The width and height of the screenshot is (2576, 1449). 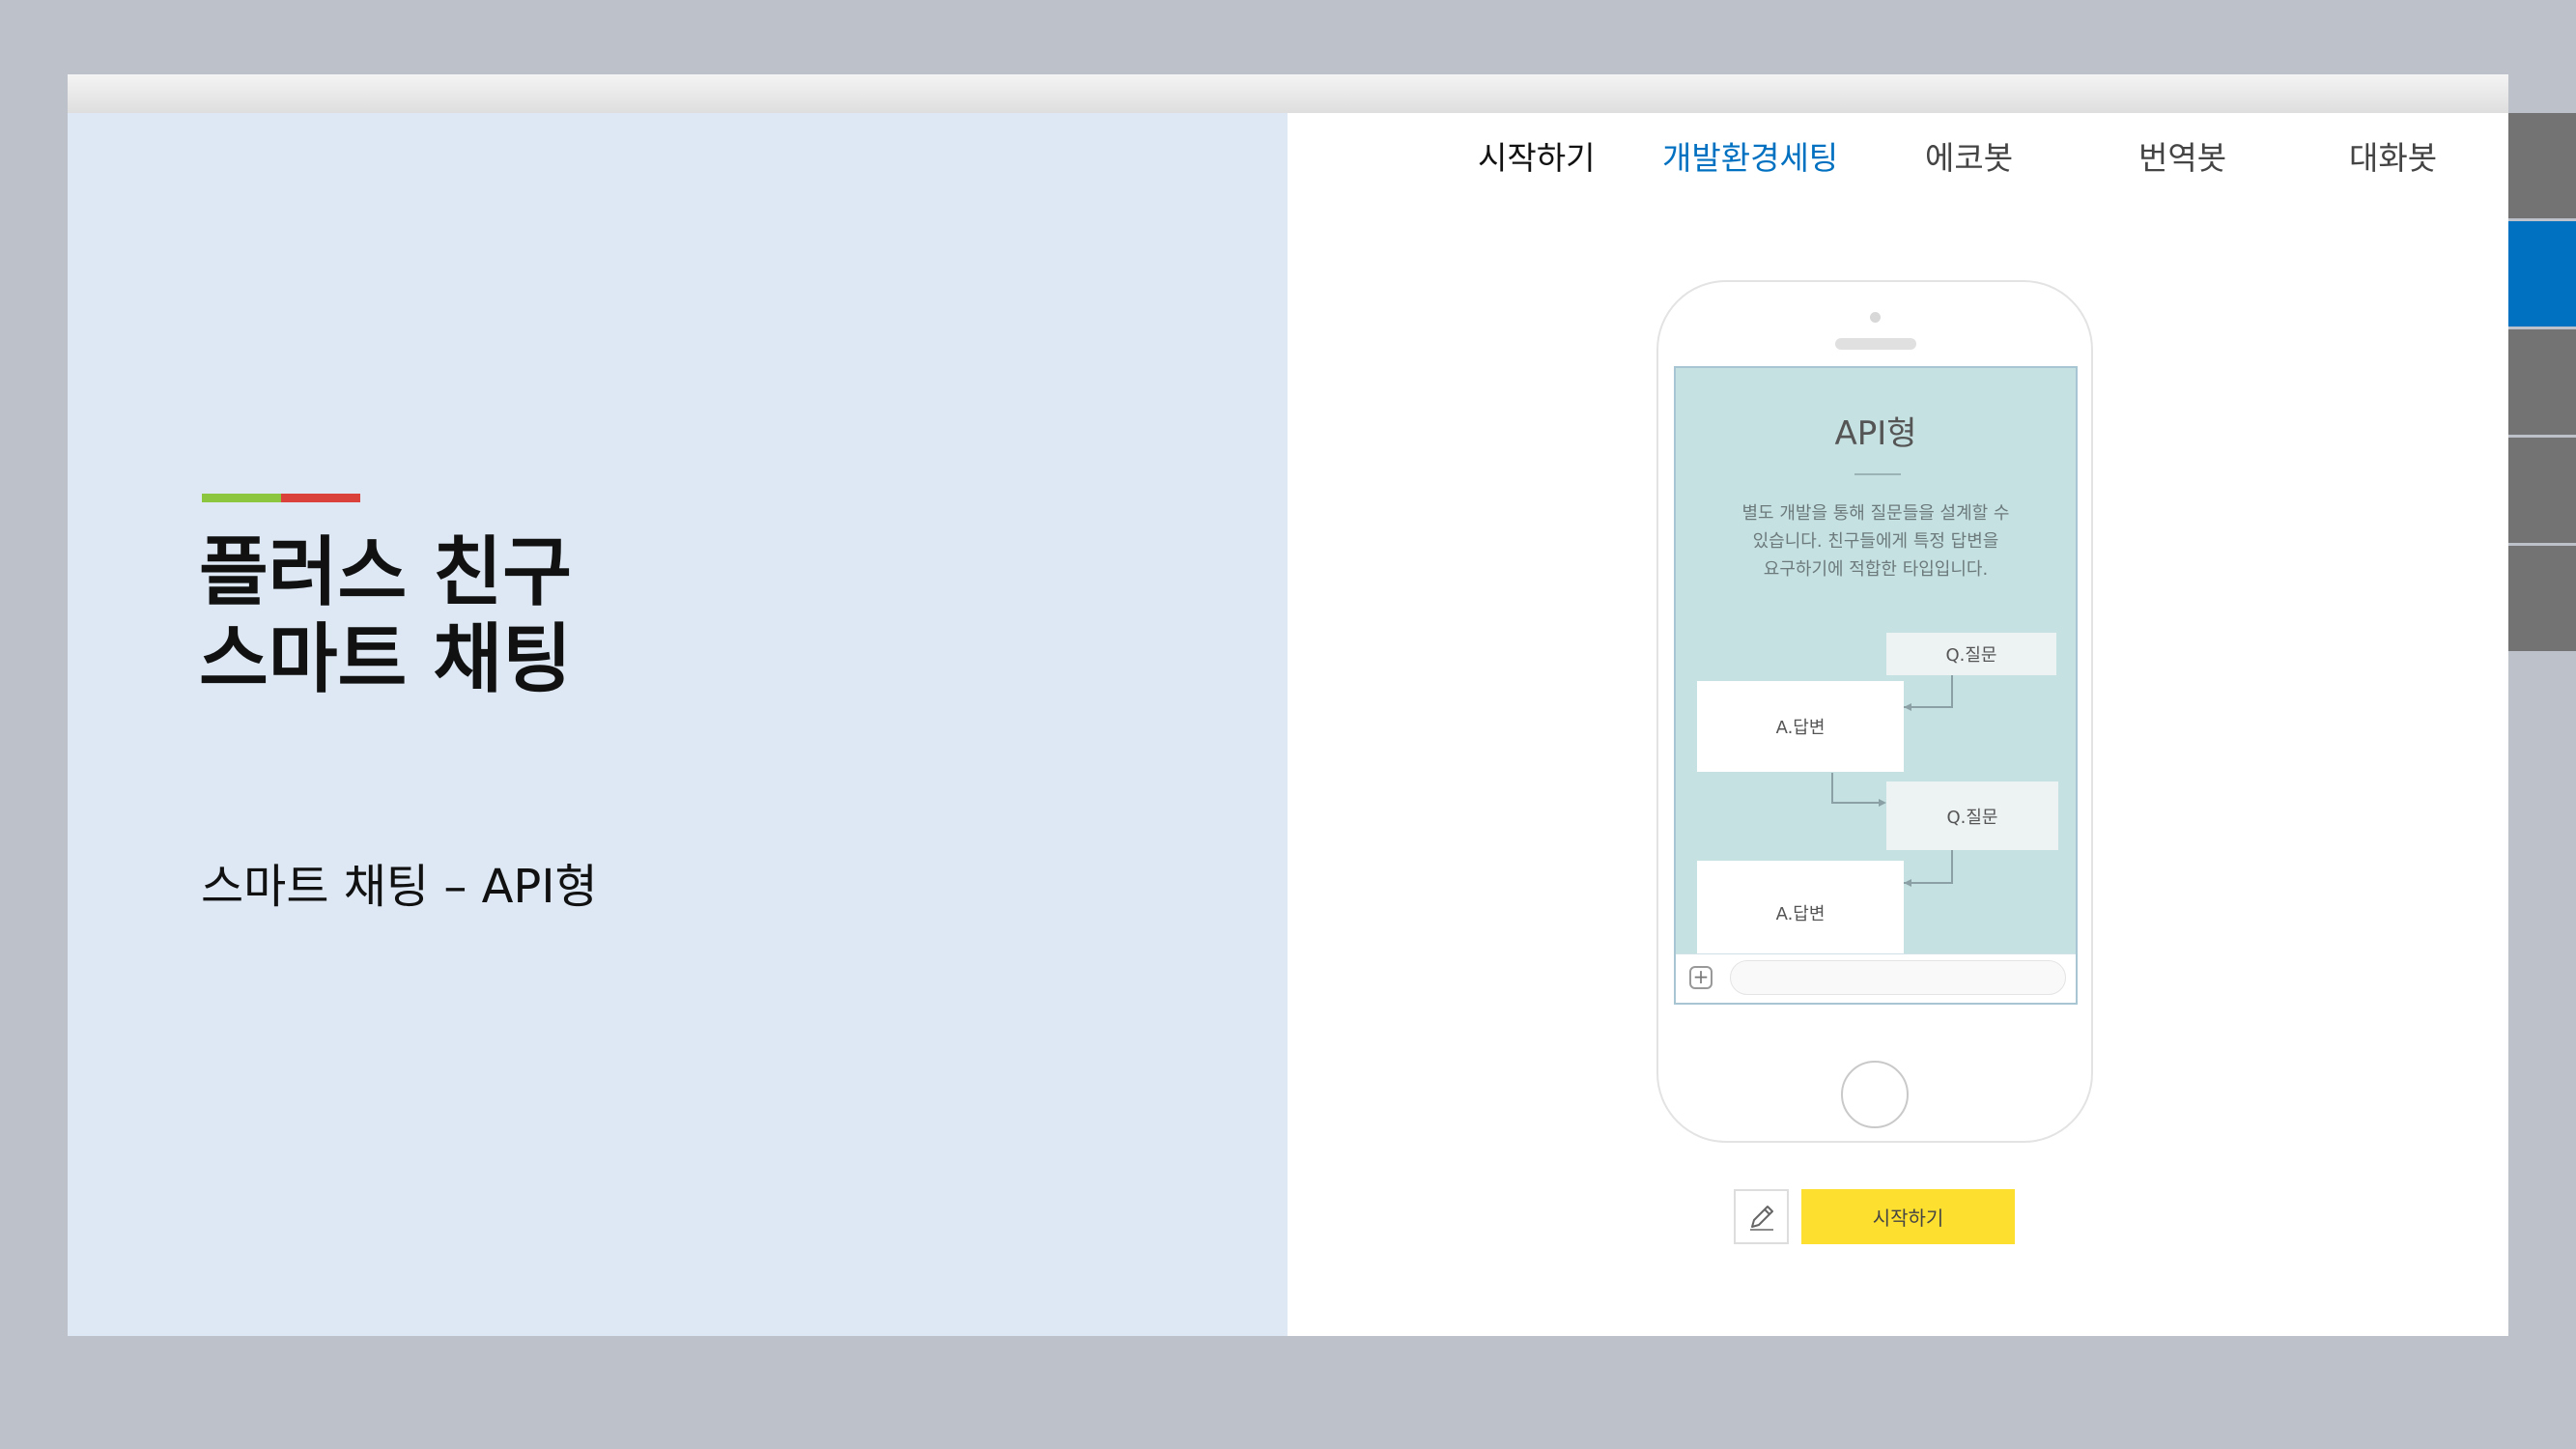 I want to click on bubble-answer-2: A.답변, so click(x=1800, y=913).